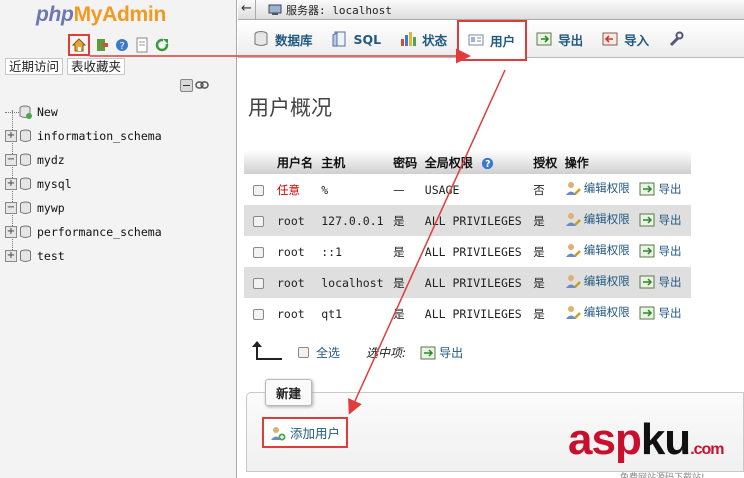 This screenshot has width=744, height=478. What do you see at coordinates (162, 45) in the screenshot?
I see `reload-icon` at bounding box center [162, 45].